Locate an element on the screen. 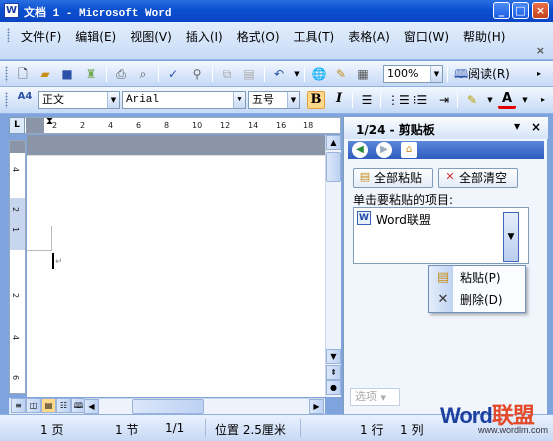  menu-item: 帮助(H) is located at coordinates (484, 36).